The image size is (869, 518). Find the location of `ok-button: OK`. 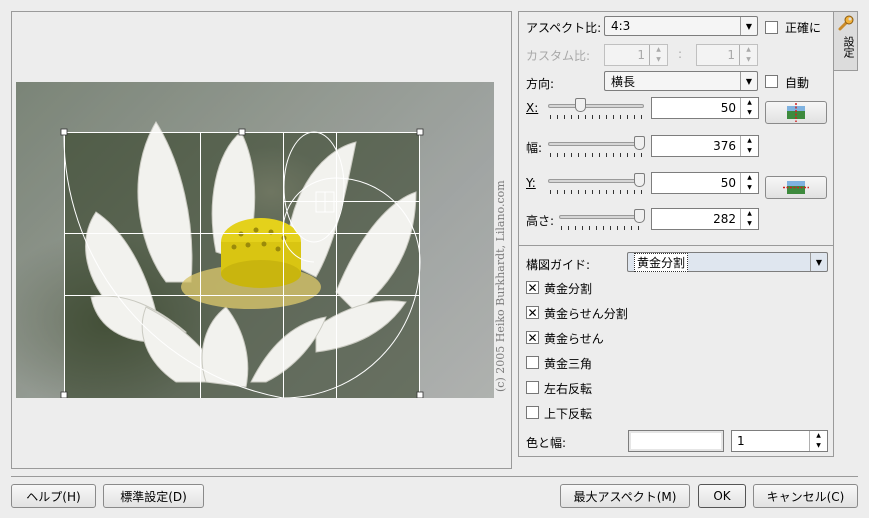

ok-button: OK is located at coordinates (722, 496).